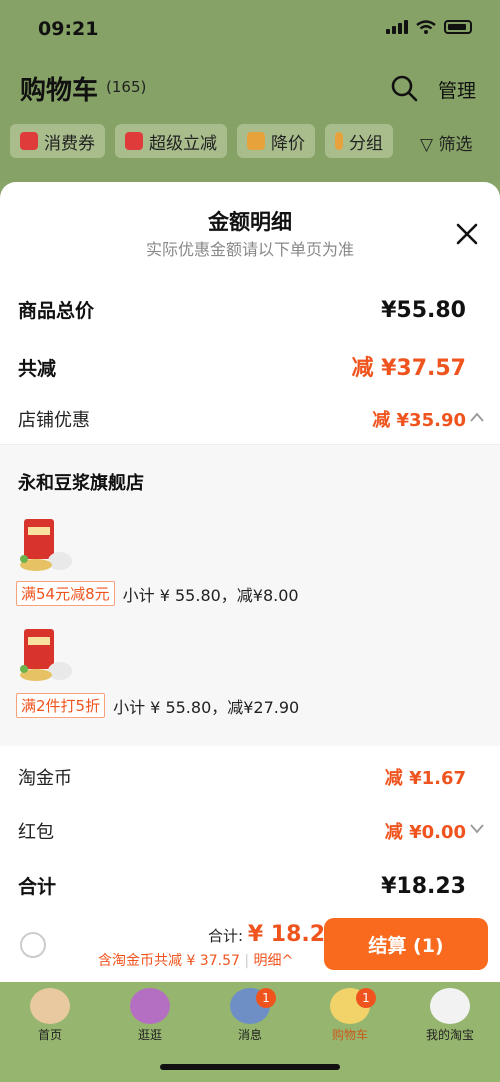 This screenshot has width=500, height=1082. Describe the element at coordinates (350, 1015) in the screenshot. I see `tab-cart: 购物车 1` at that location.